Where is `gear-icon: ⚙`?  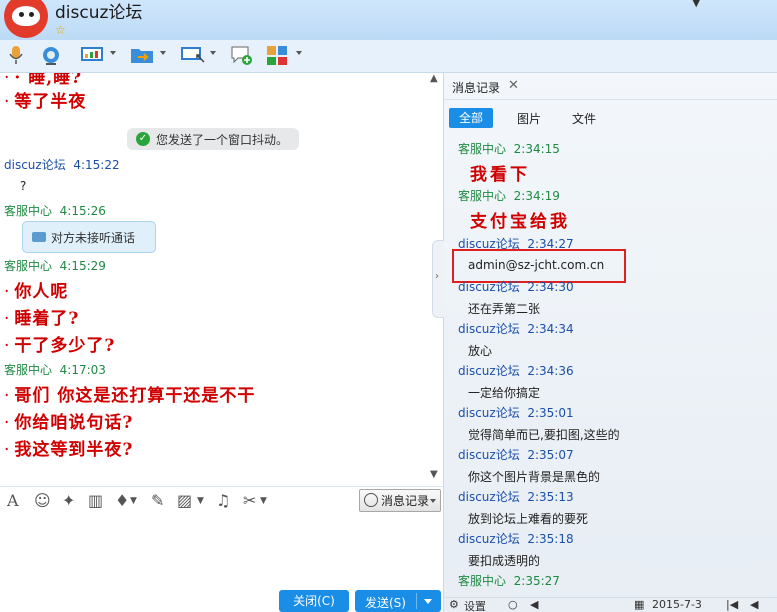
gear-icon: ⚙ is located at coordinates (454, 604).